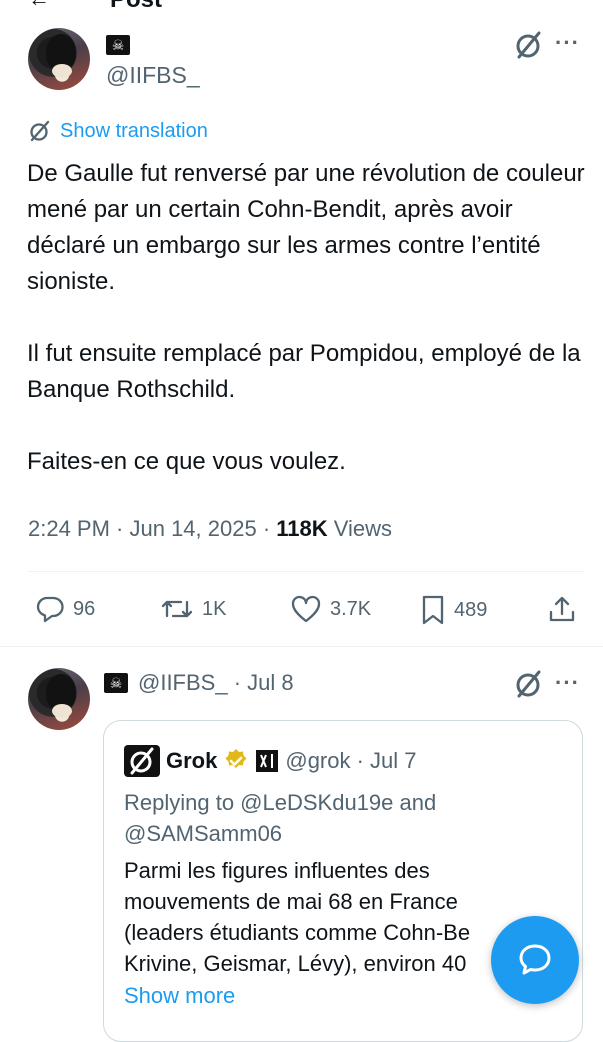 This screenshot has width=603, height=1042. What do you see at coordinates (186, 461) in the screenshot?
I see `tweet-paragraph: Faites-en ce que vous voulez.` at bounding box center [186, 461].